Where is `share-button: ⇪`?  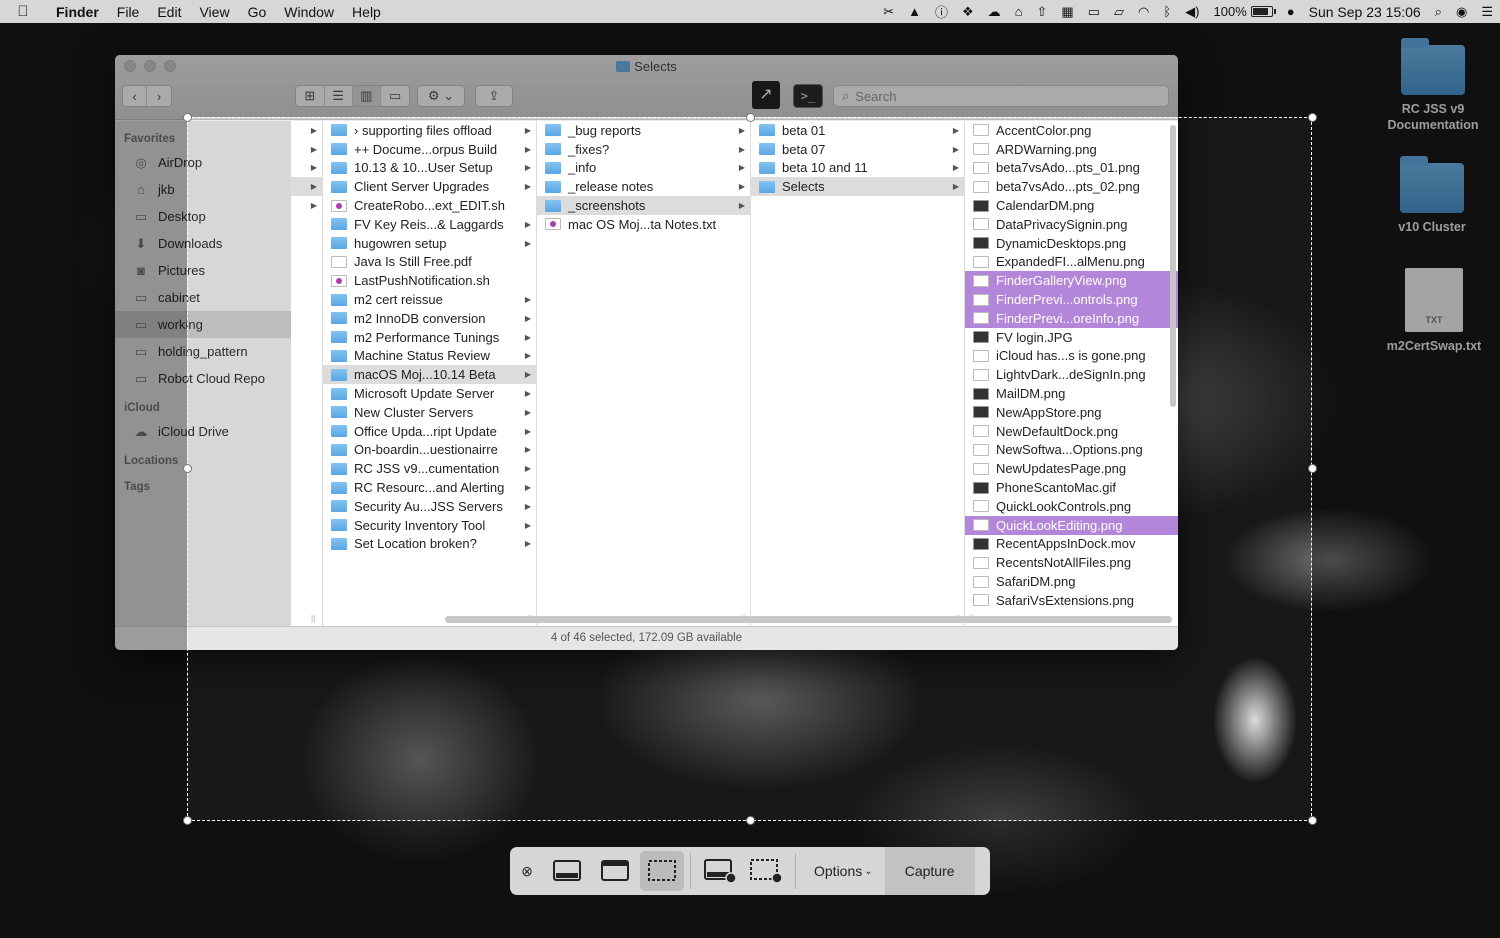
share-button: ⇪ is located at coordinates (494, 96).